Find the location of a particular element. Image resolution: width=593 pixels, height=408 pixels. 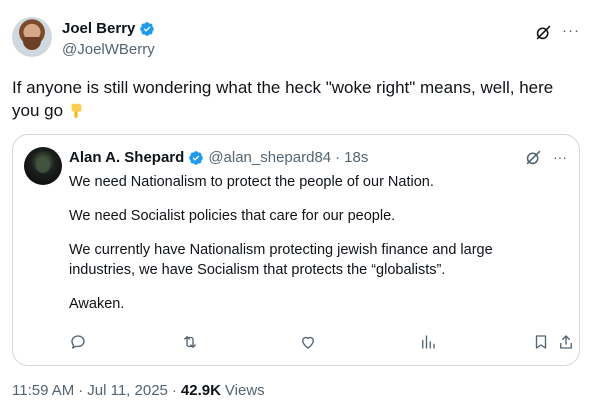

views-icon is located at coordinates (428, 342).